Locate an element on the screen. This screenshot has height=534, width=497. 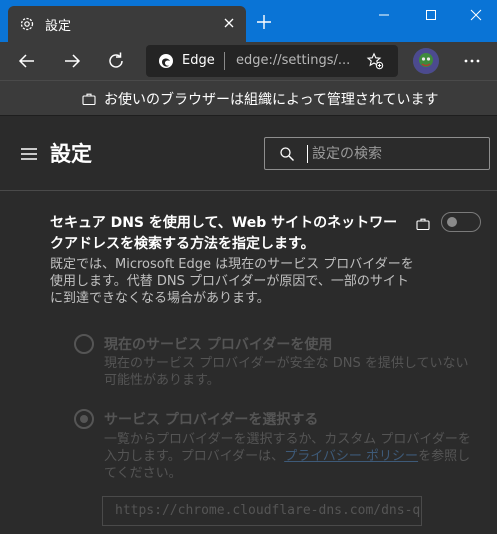
tab-title: 設定 is located at coordinates (58, 26).